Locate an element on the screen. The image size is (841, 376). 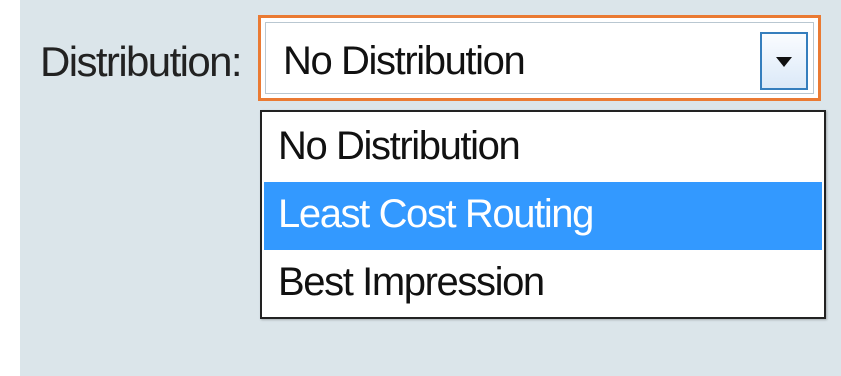
option-best-impression: Best Impression is located at coordinates (543, 284).